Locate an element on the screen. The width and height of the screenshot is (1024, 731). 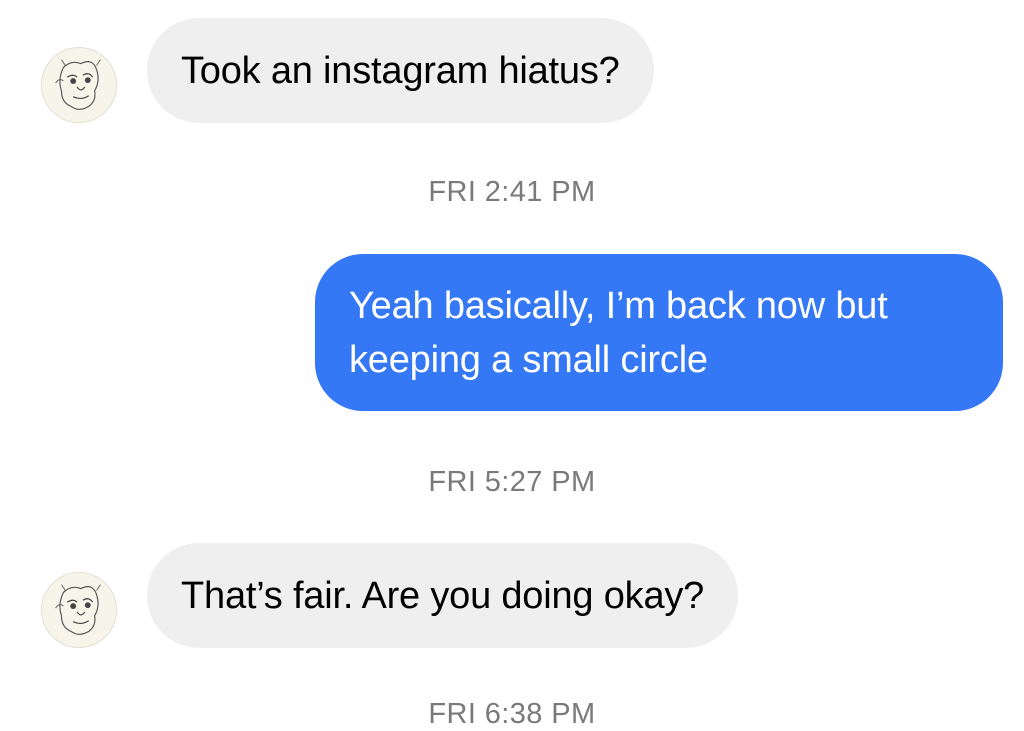
incoming-message-bubble: That’s fair. Are you doing okay? is located at coordinates (443, 595).